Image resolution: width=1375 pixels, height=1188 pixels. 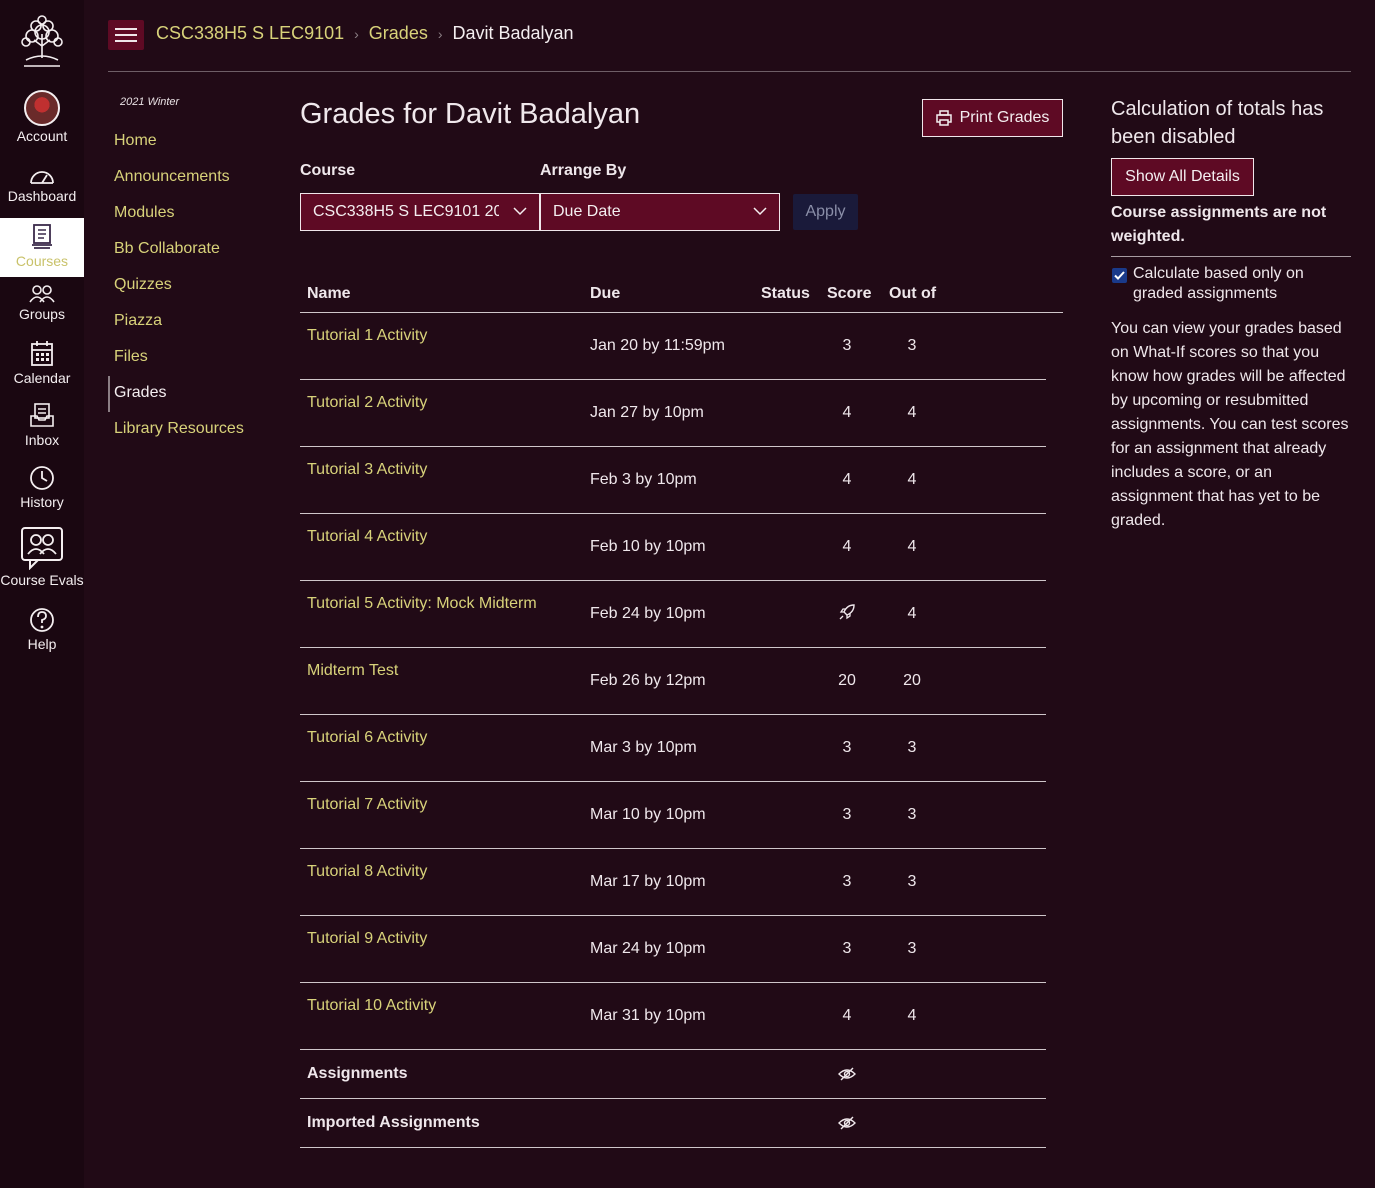 I want to click on table-row: Tutorial 9 Activity Mar 24 by 10pm 3 3, so click(x=673, y=949).